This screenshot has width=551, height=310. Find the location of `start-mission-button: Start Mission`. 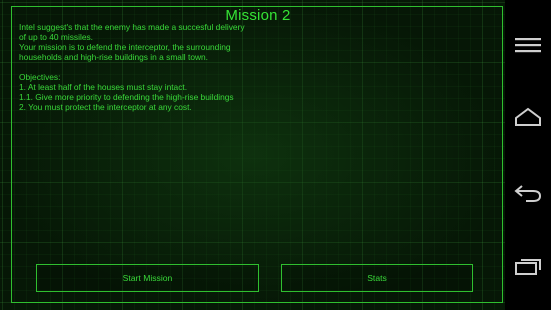

start-mission-button: Start Mission is located at coordinates (147, 278).